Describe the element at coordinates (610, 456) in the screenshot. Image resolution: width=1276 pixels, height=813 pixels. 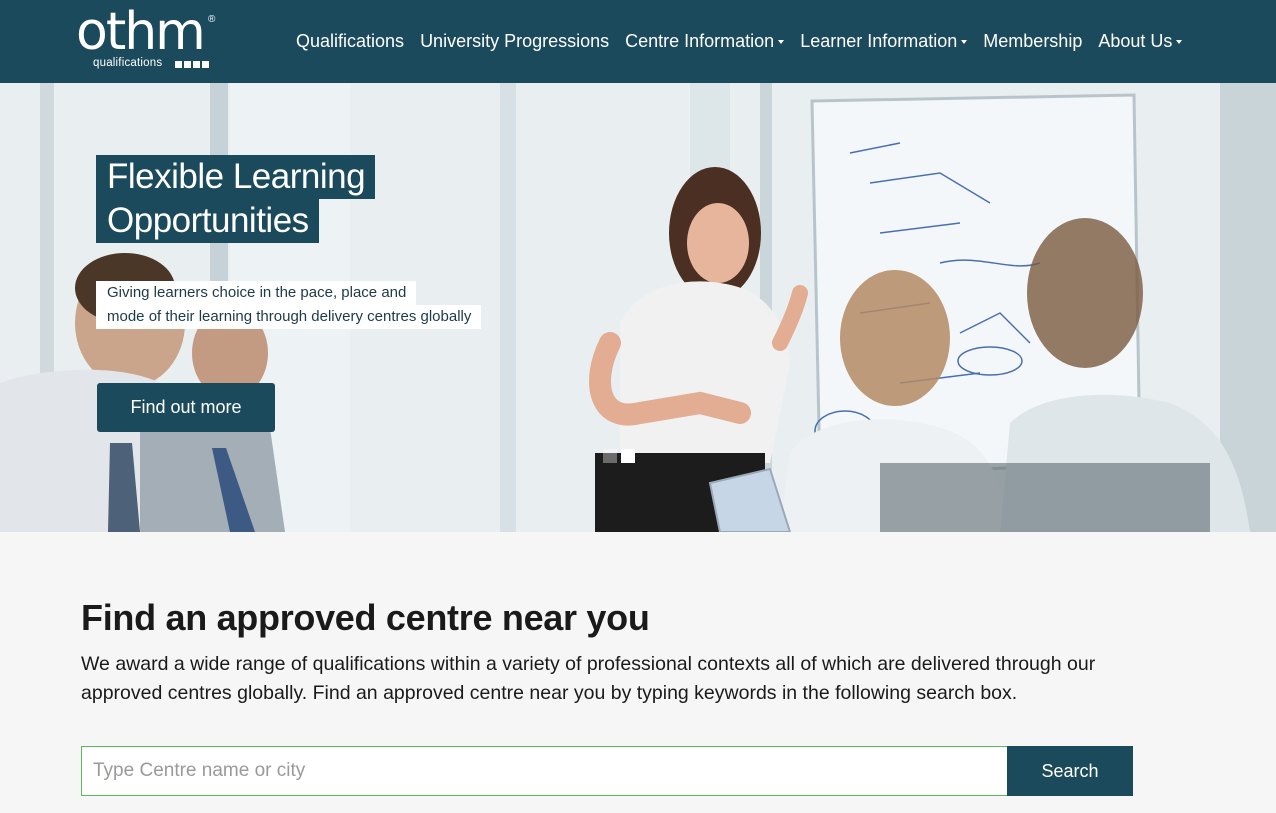
I see `carousel-dot` at that location.